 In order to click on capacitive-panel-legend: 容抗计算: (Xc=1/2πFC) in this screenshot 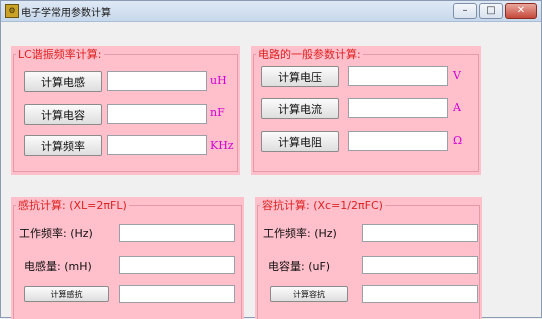, I will do `click(322, 205)`.